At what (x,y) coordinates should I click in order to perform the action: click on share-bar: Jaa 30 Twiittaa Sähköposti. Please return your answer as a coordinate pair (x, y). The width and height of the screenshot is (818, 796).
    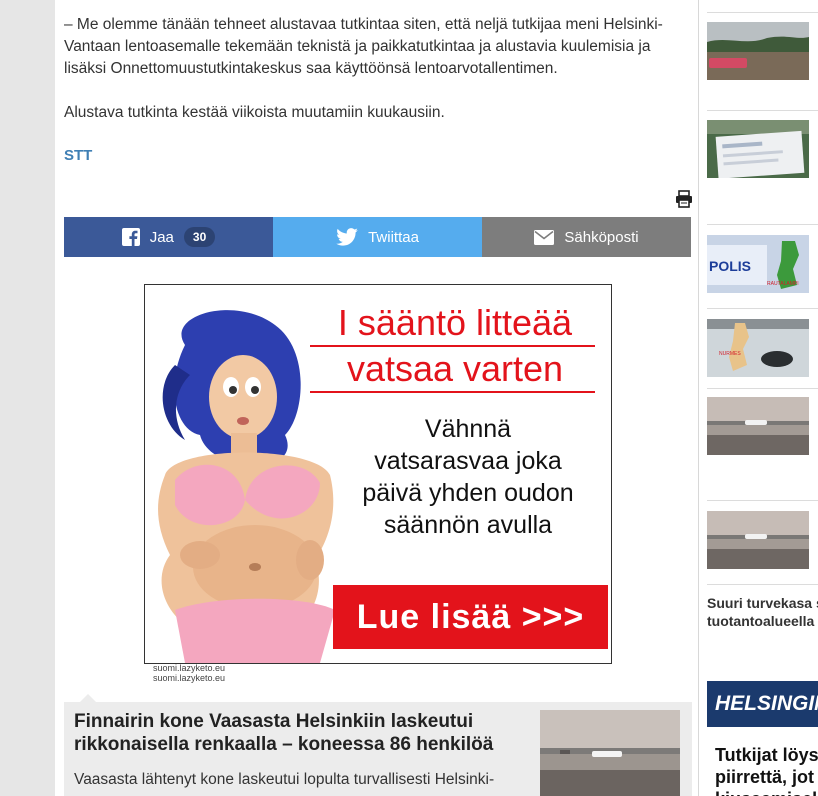
    Looking at the image, I should click on (377, 237).